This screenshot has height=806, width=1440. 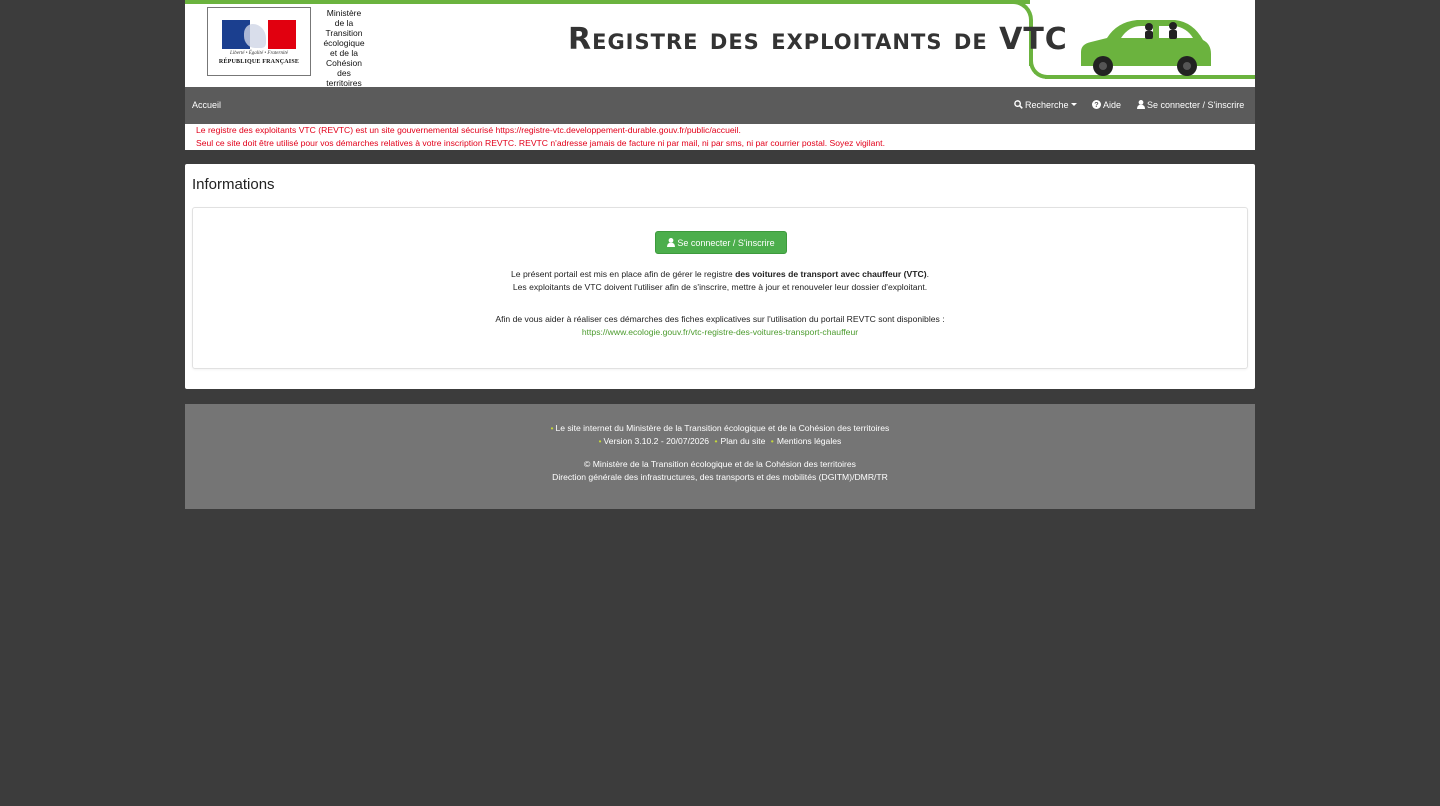 What do you see at coordinates (259, 62) in the screenshot?
I see `logo-republic-label: RÉPUBLIQUE FRANÇAISE` at bounding box center [259, 62].